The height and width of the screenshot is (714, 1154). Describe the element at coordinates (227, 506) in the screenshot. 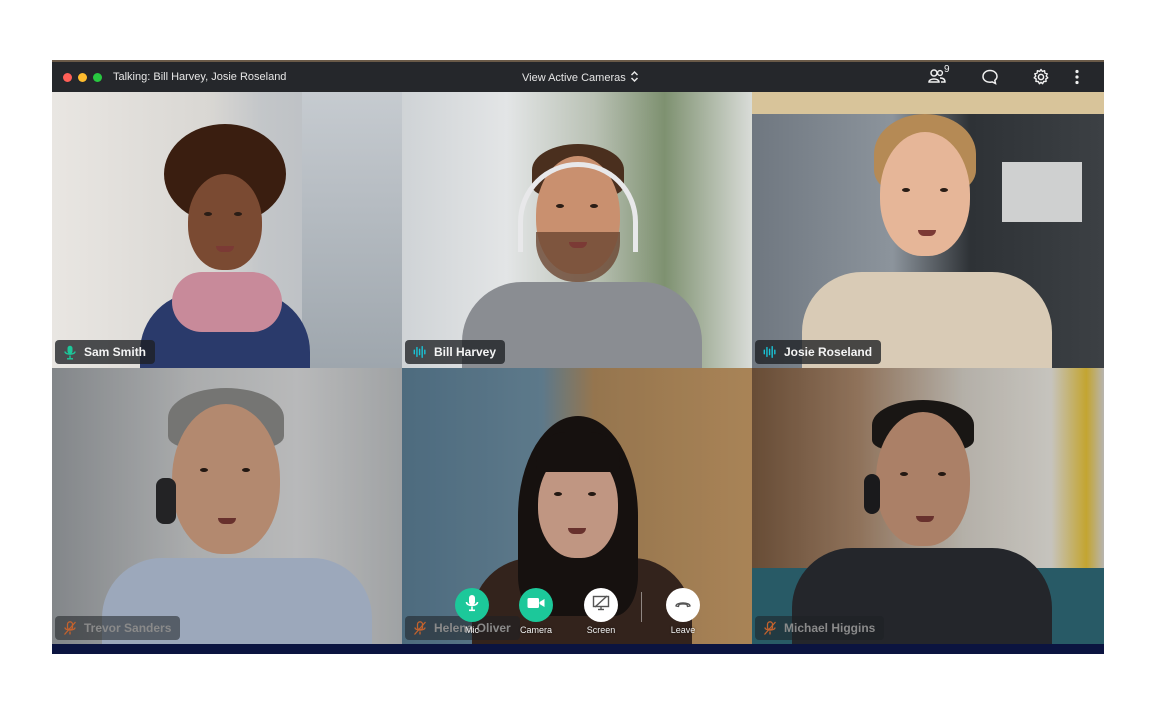

I see `video-tile: Trevor Sanders` at that location.